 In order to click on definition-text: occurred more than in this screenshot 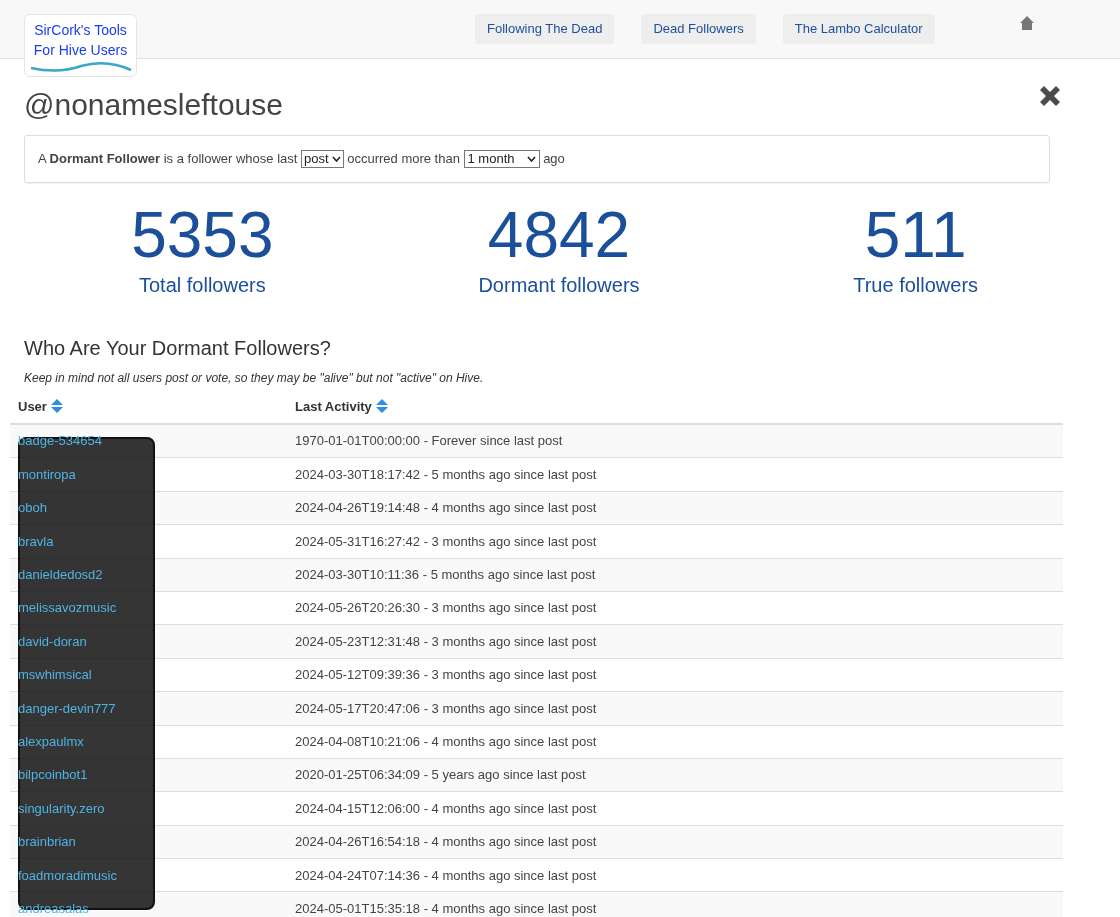, I will do `click(403, 159)`.